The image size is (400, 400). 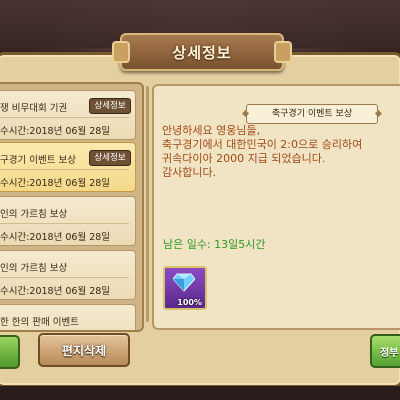 What do you see at coordinates (312, 114) in the screenshot?
I see `mail-subject: 축구경기 이벤트 보상` at bounding box center [312, 114].